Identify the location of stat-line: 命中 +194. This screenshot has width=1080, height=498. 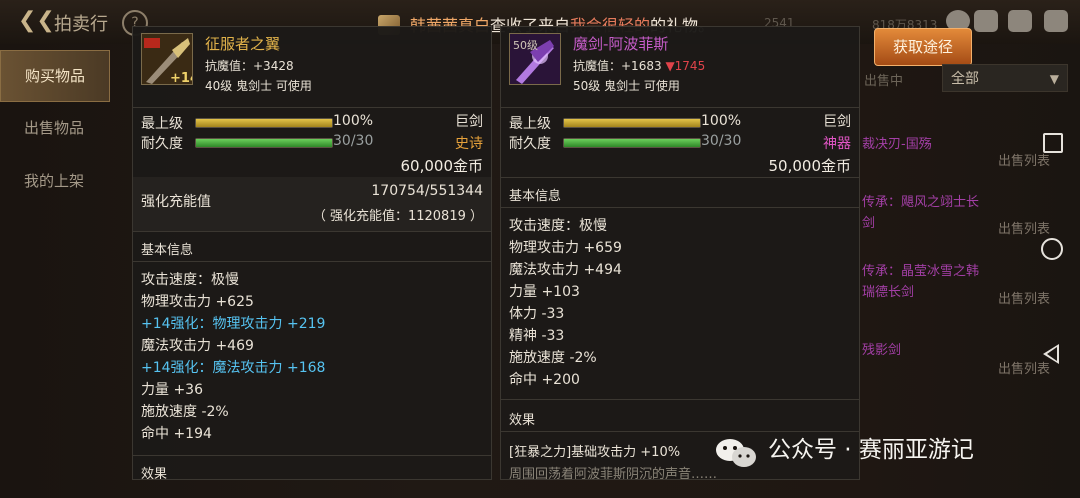
(176, 434).